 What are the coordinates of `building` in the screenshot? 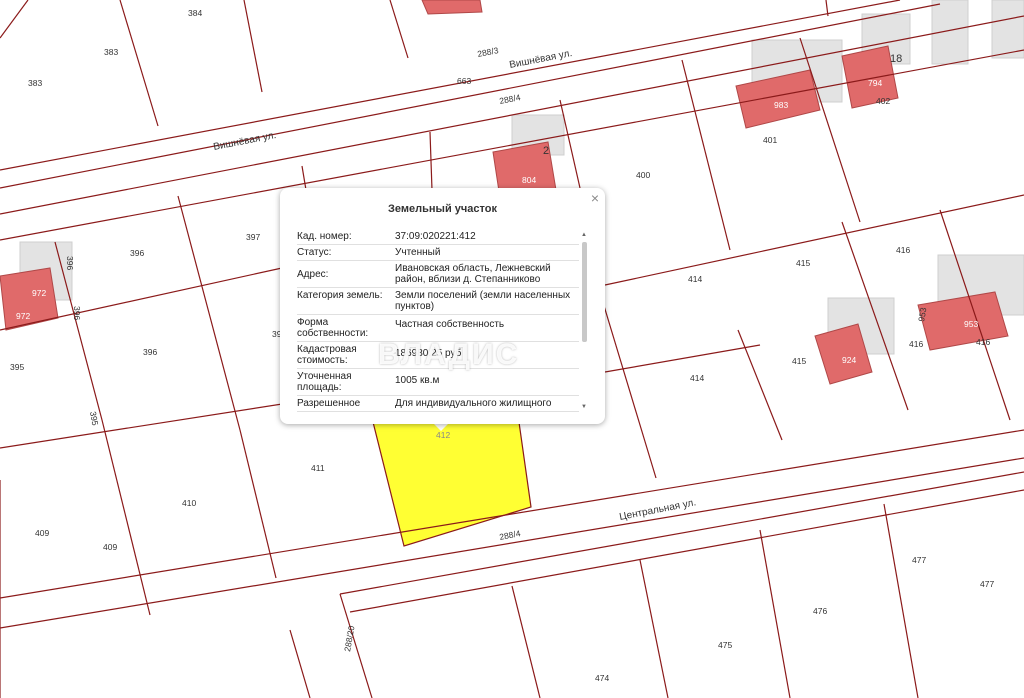 It's located at (452, 7).